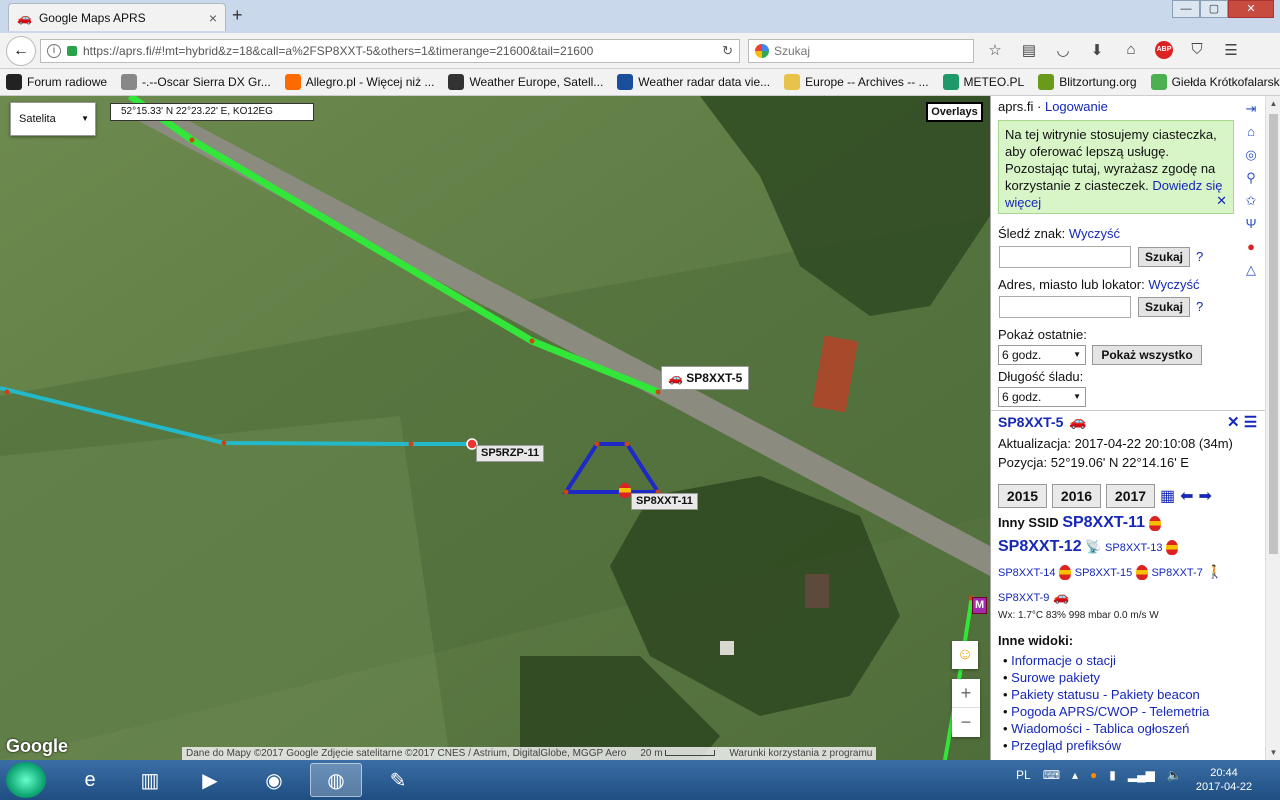  Describe the element at coordinates (1167, 496) in the screenshot. I see `calendar-icon: ▦` at that location.